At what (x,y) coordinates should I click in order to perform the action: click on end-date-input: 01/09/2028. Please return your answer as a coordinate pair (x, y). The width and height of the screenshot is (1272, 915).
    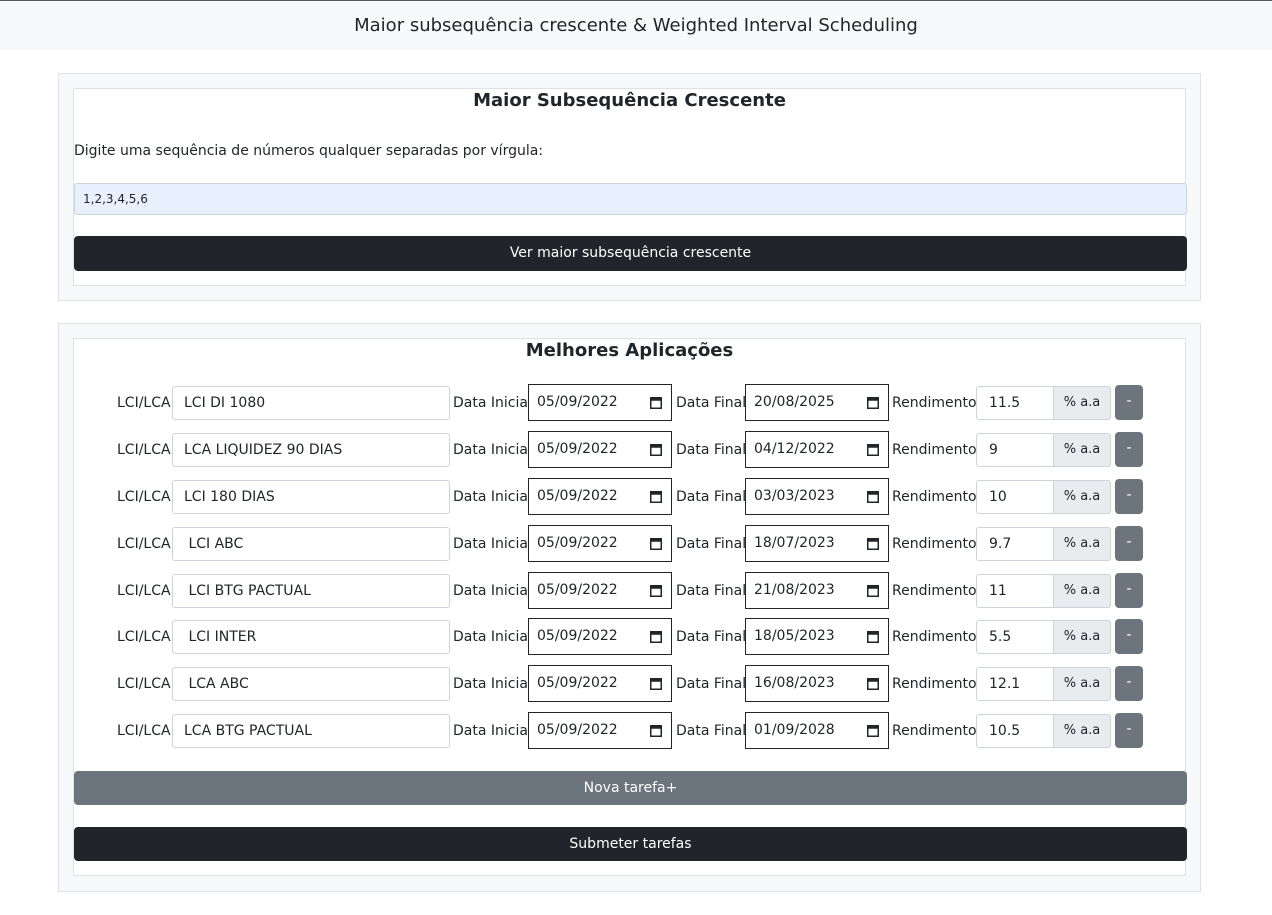
    Looking at the image, I should click on (817, 730).